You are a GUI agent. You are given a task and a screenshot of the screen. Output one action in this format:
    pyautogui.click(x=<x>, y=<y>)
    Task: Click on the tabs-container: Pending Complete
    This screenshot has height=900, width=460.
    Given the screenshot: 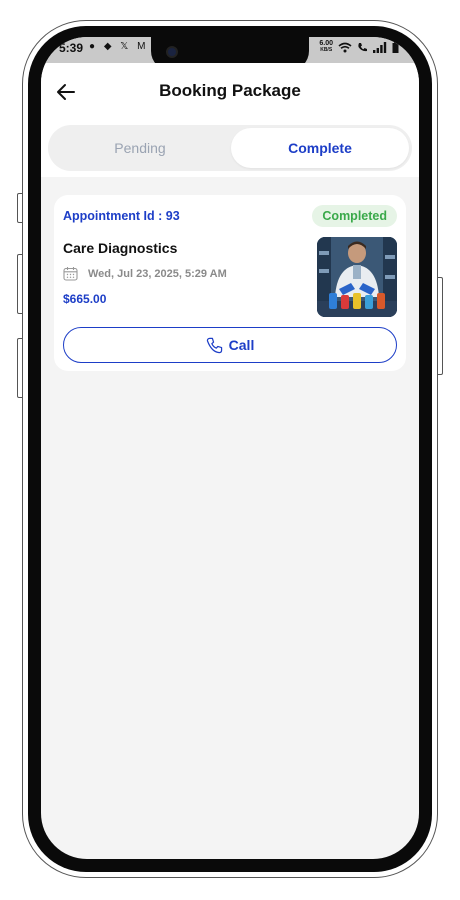 What is the action you would take?
    pyautogui.click(x=230, y=151)
    